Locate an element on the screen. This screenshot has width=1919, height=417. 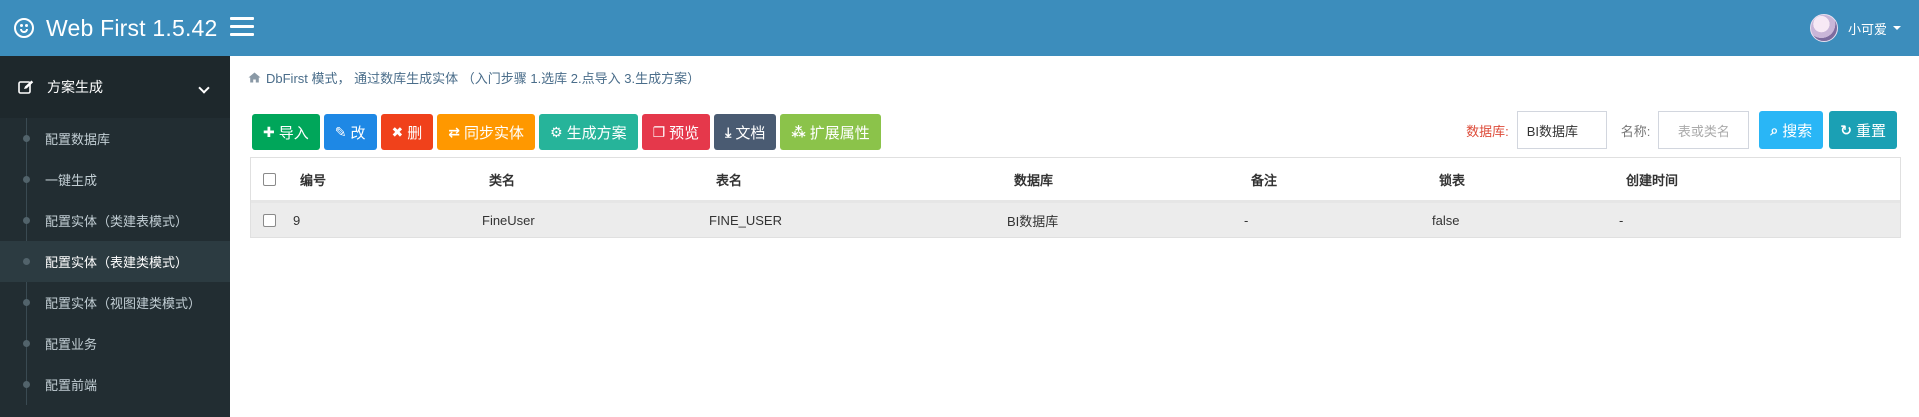
table-row: 9 FineUser FINE_USER BI数据库 - false - is located at coordinates (1075, 220).